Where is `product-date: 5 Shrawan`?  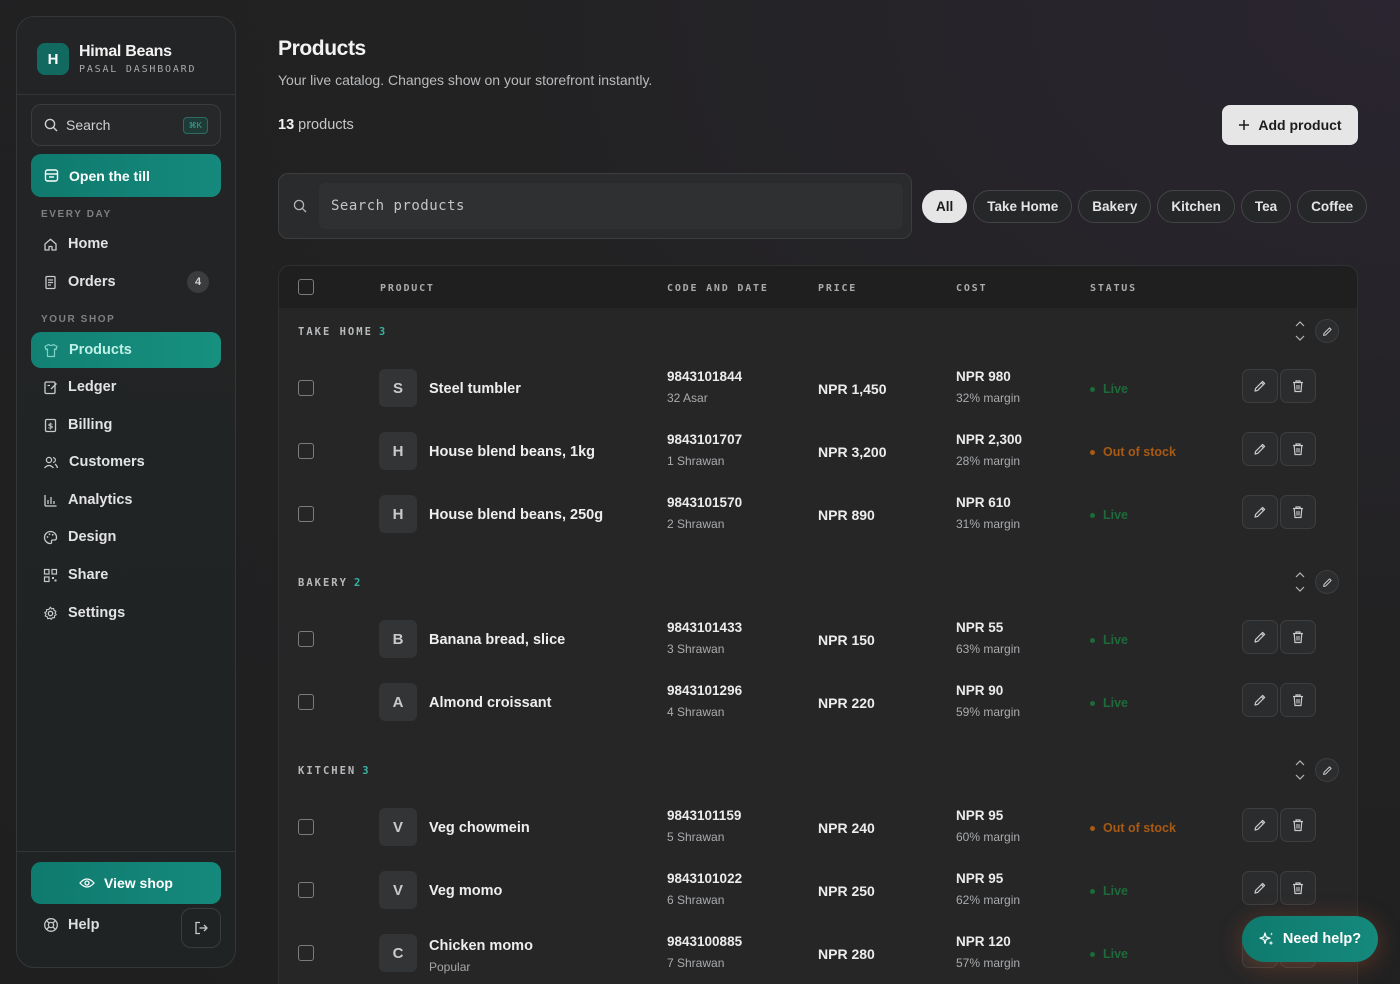
product-date: 5 Shrawan is located at coordinates (696, 837).